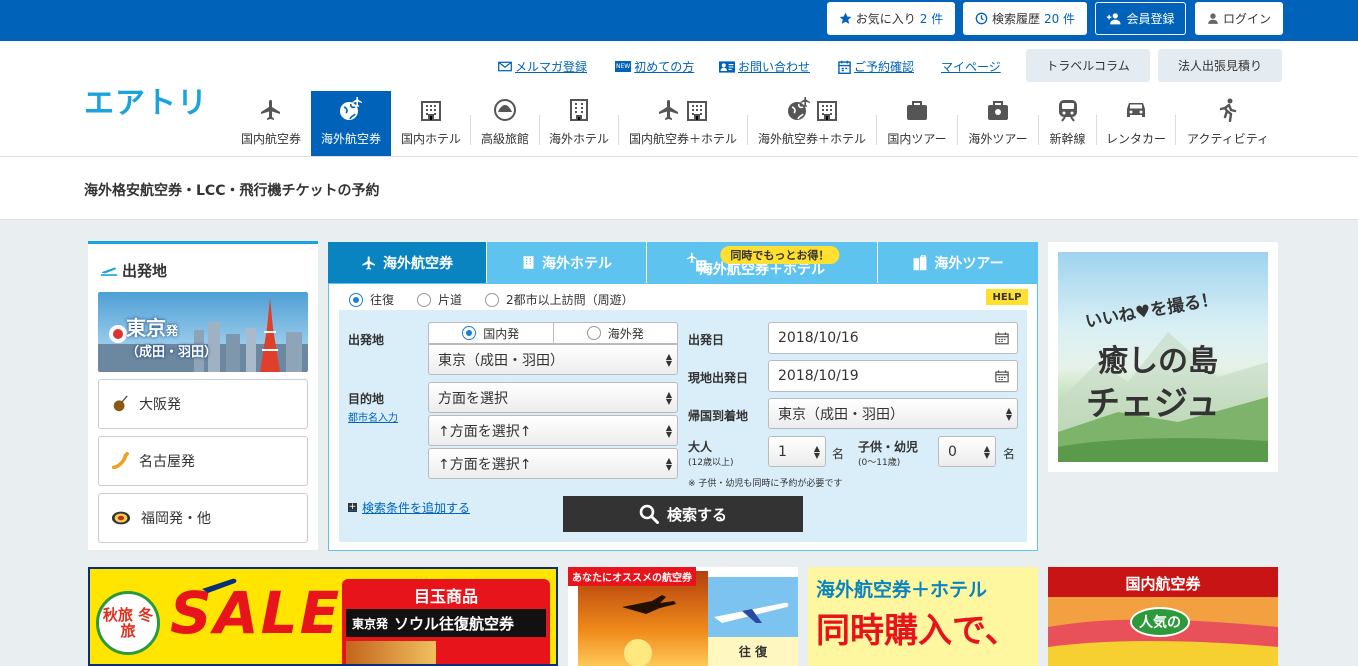 This screenshot has height=666, width=1358. What do you see at coordinates (679, 20) in the screenshot?
I see `top-bar: お気に入り 2 件 検索履歴 20 件 会員登録 ログイン` at bounding box center [679, 20].